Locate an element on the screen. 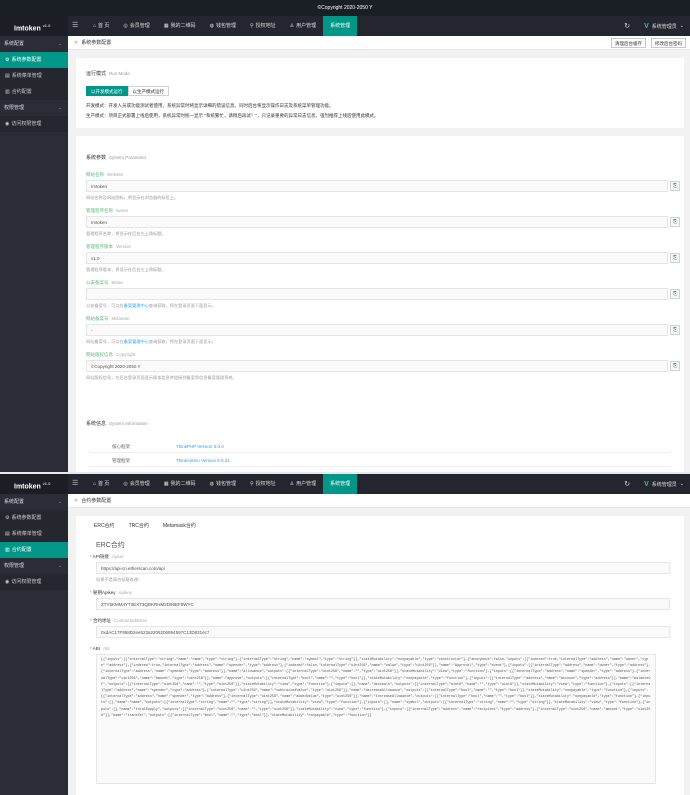 This screenshot has height=795, width=690. app-version-help: 管理程序版本，将显示在后台左上角标题。 is located at coordinates (126, 269).